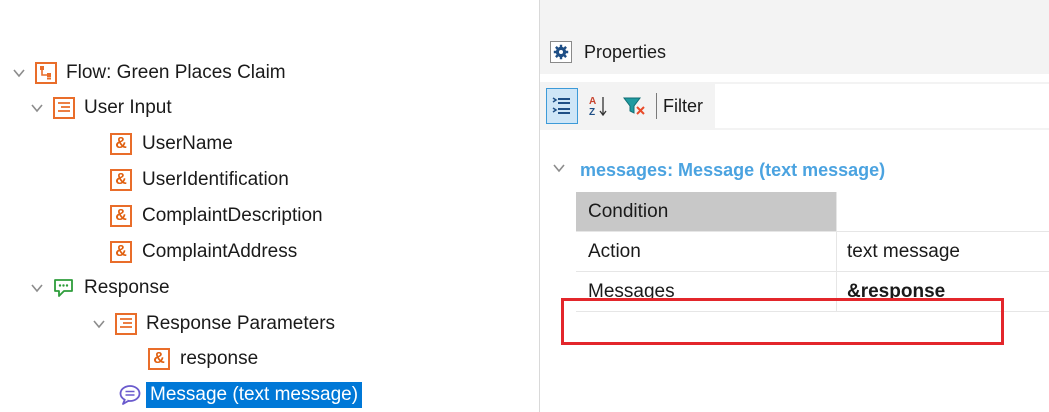 Image resolution: width=1049 pixels, height=412 pixels. I want to click on property-value, so click(942, 212).